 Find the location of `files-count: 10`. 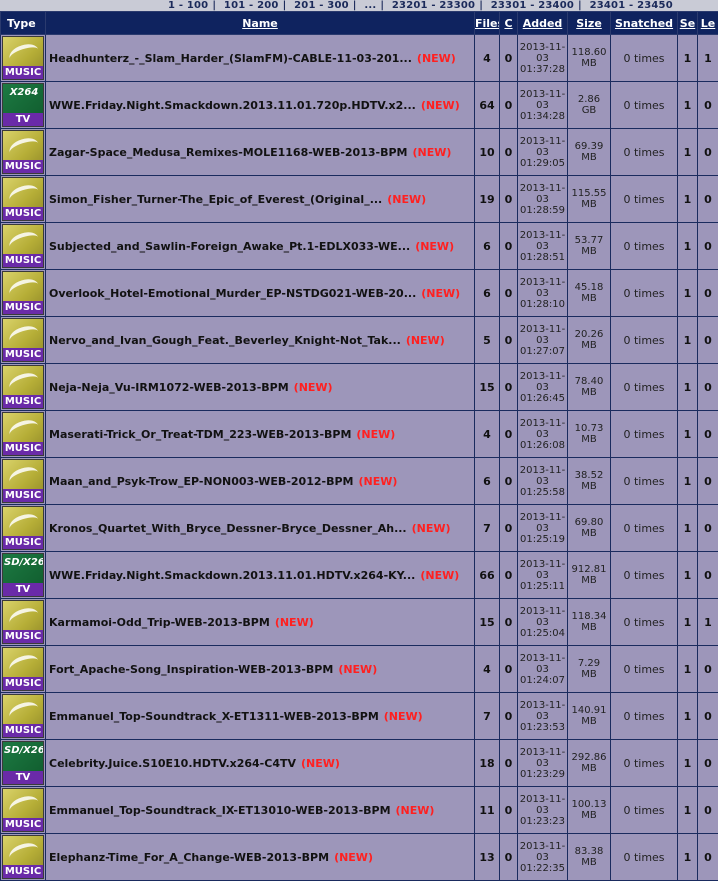

files-count: 10 is located at coordinates (487, 152).